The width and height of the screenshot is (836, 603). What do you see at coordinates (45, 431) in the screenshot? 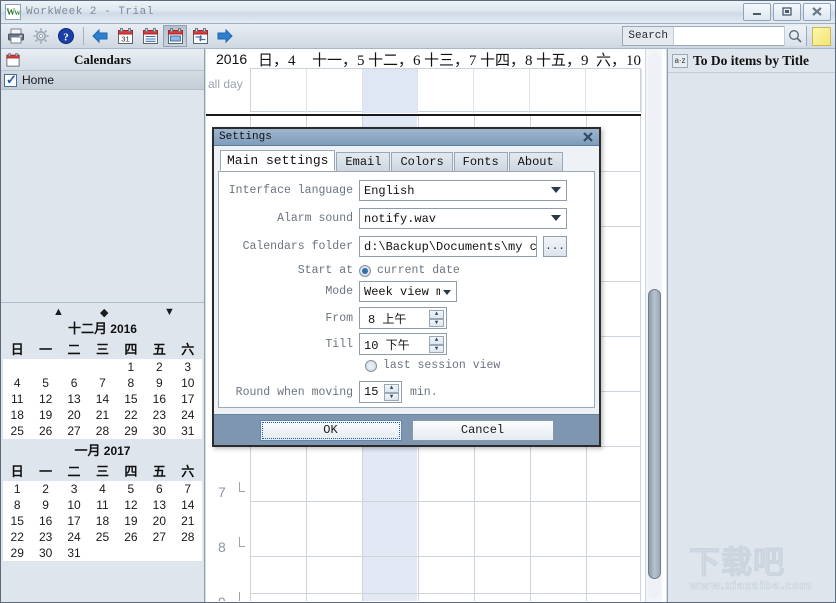
I see `minical-day: 26` at bounding box center [45, 431].